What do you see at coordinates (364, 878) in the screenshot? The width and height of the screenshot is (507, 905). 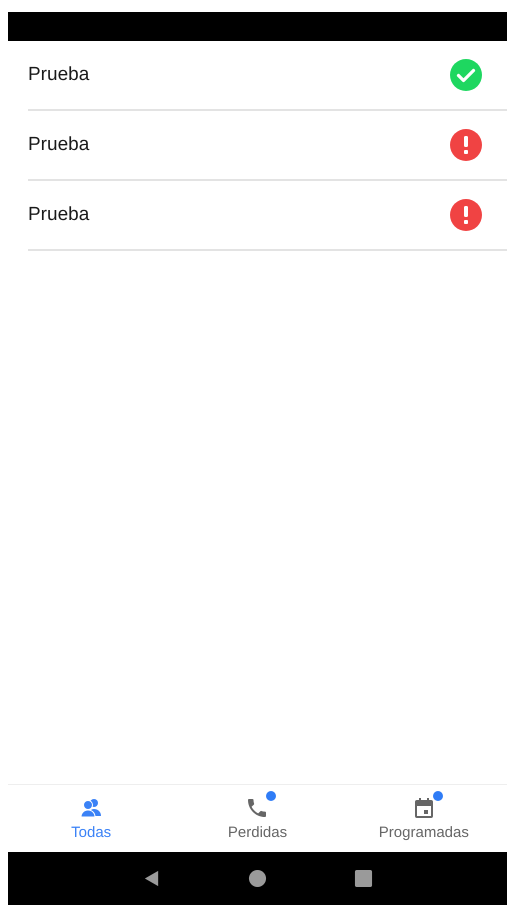 I see `recents-icon` at bounding box center [364, 878].